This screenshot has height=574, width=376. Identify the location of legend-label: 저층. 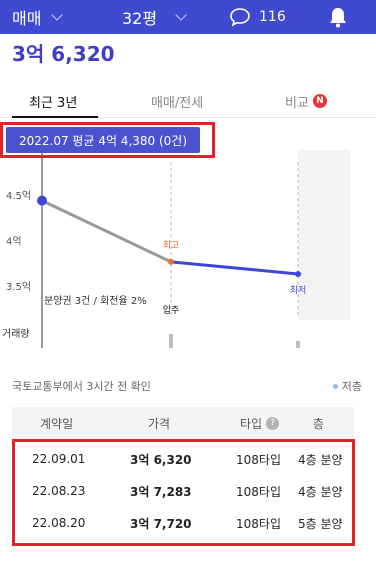
(351, 386).